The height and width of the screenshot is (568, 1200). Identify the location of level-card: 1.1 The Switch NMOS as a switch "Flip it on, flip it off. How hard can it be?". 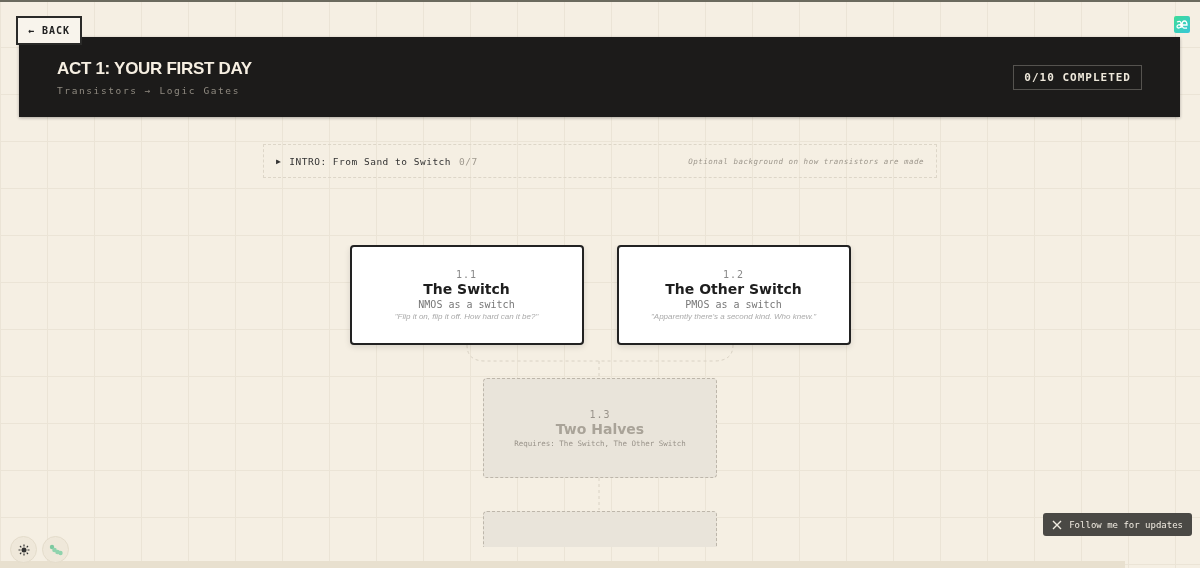
(466, 295).